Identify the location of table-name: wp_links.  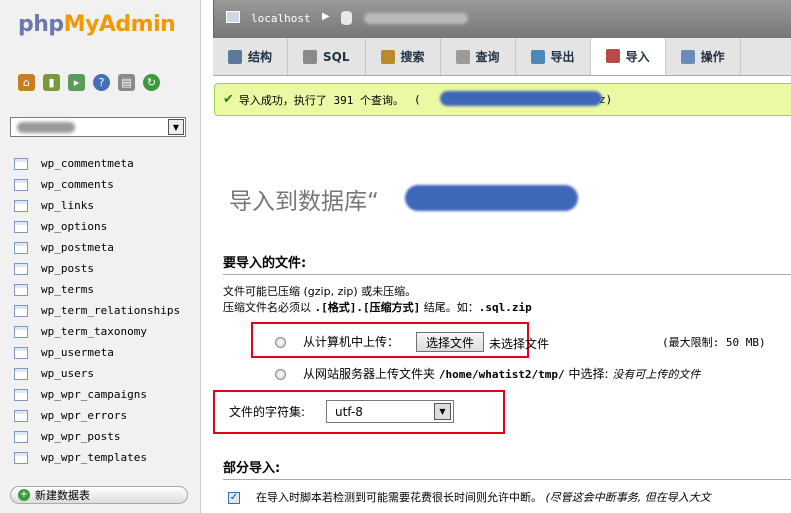
(67, 205).